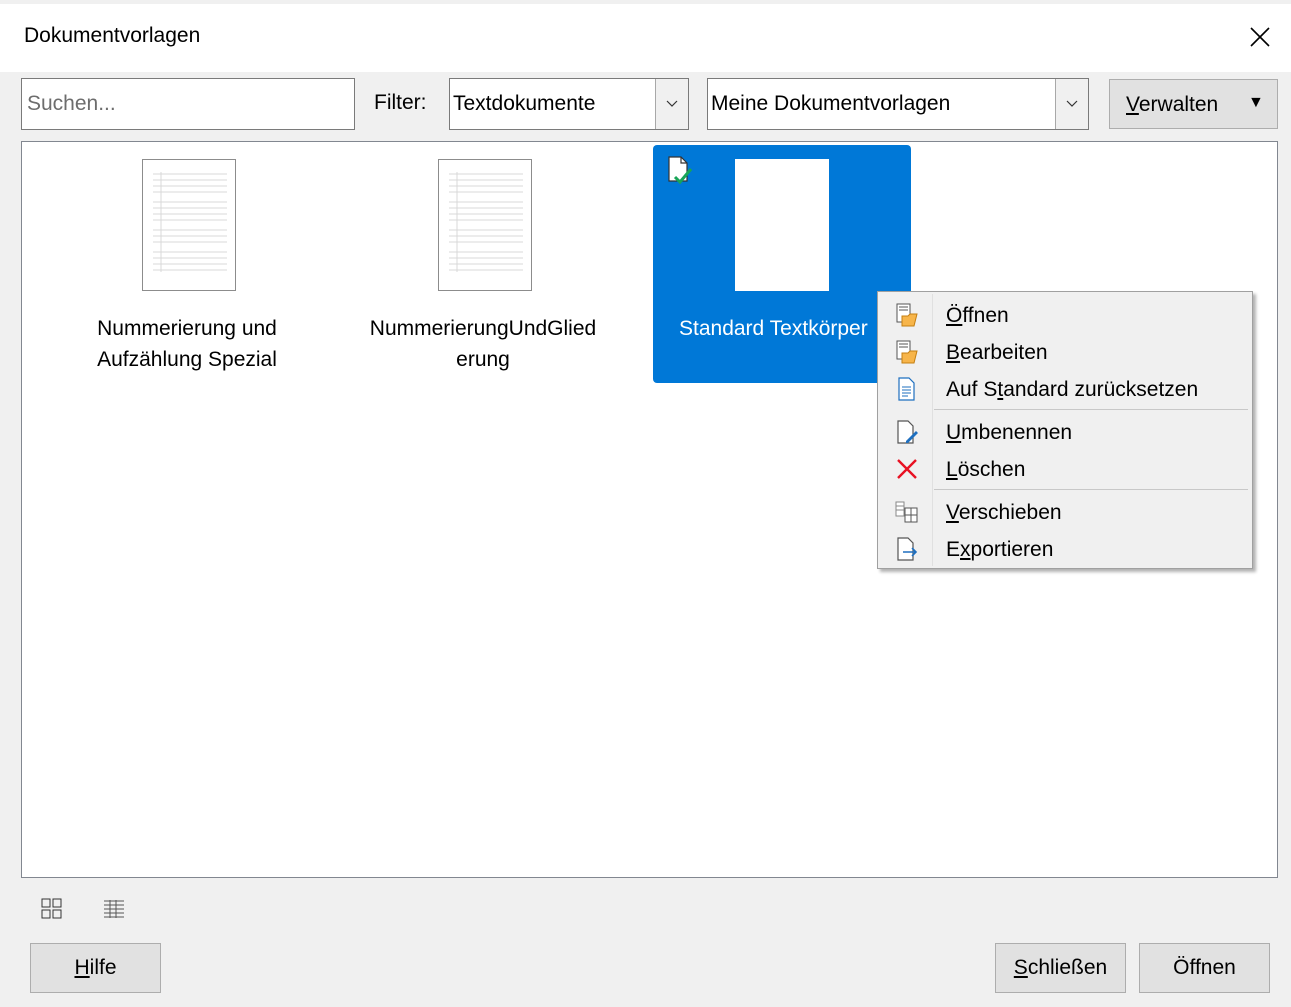 Image resolution: width=1291 pixels, height=1007 pixels. I want to click on move-icon, so click(906, 512).